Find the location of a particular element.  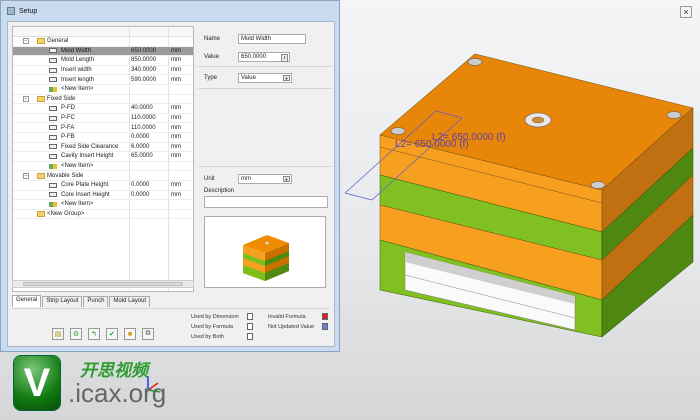

unit-value: mm is located at coordinates (246, 179).